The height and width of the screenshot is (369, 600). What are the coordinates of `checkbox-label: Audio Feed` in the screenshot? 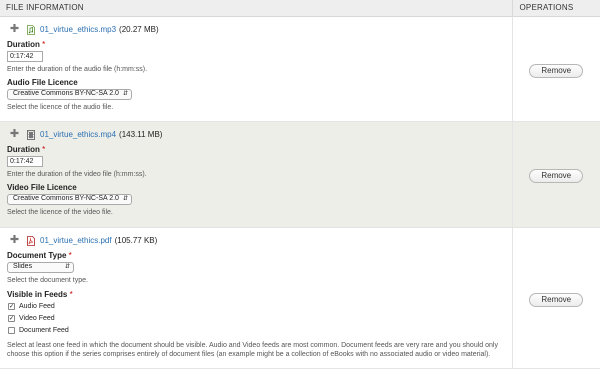 It's located at (37, 306).